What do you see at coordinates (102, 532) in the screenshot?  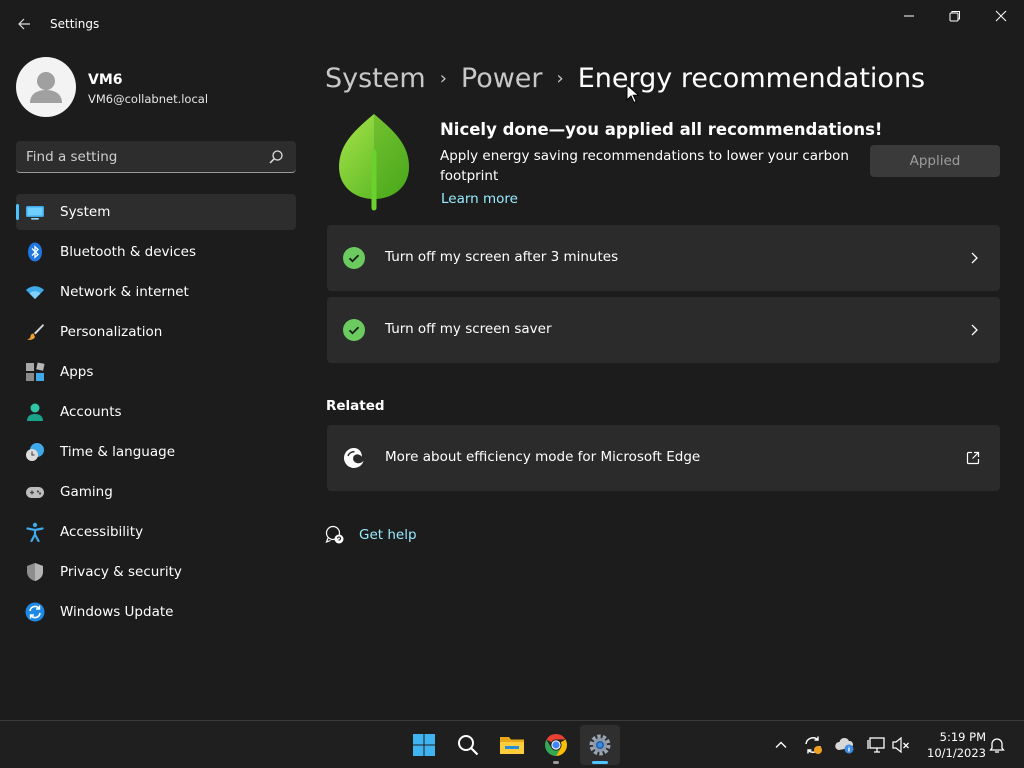 I see `sidebar-item-label: Accessibility` at bounding box center [102, 532].